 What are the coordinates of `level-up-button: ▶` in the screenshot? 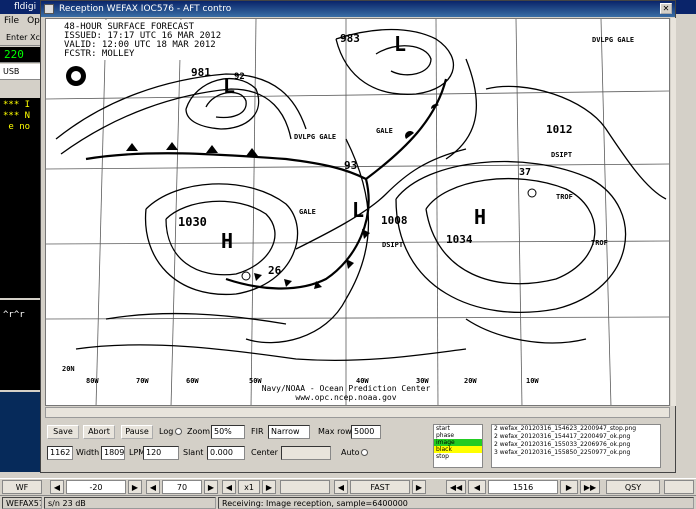 It's located at (211, 487).